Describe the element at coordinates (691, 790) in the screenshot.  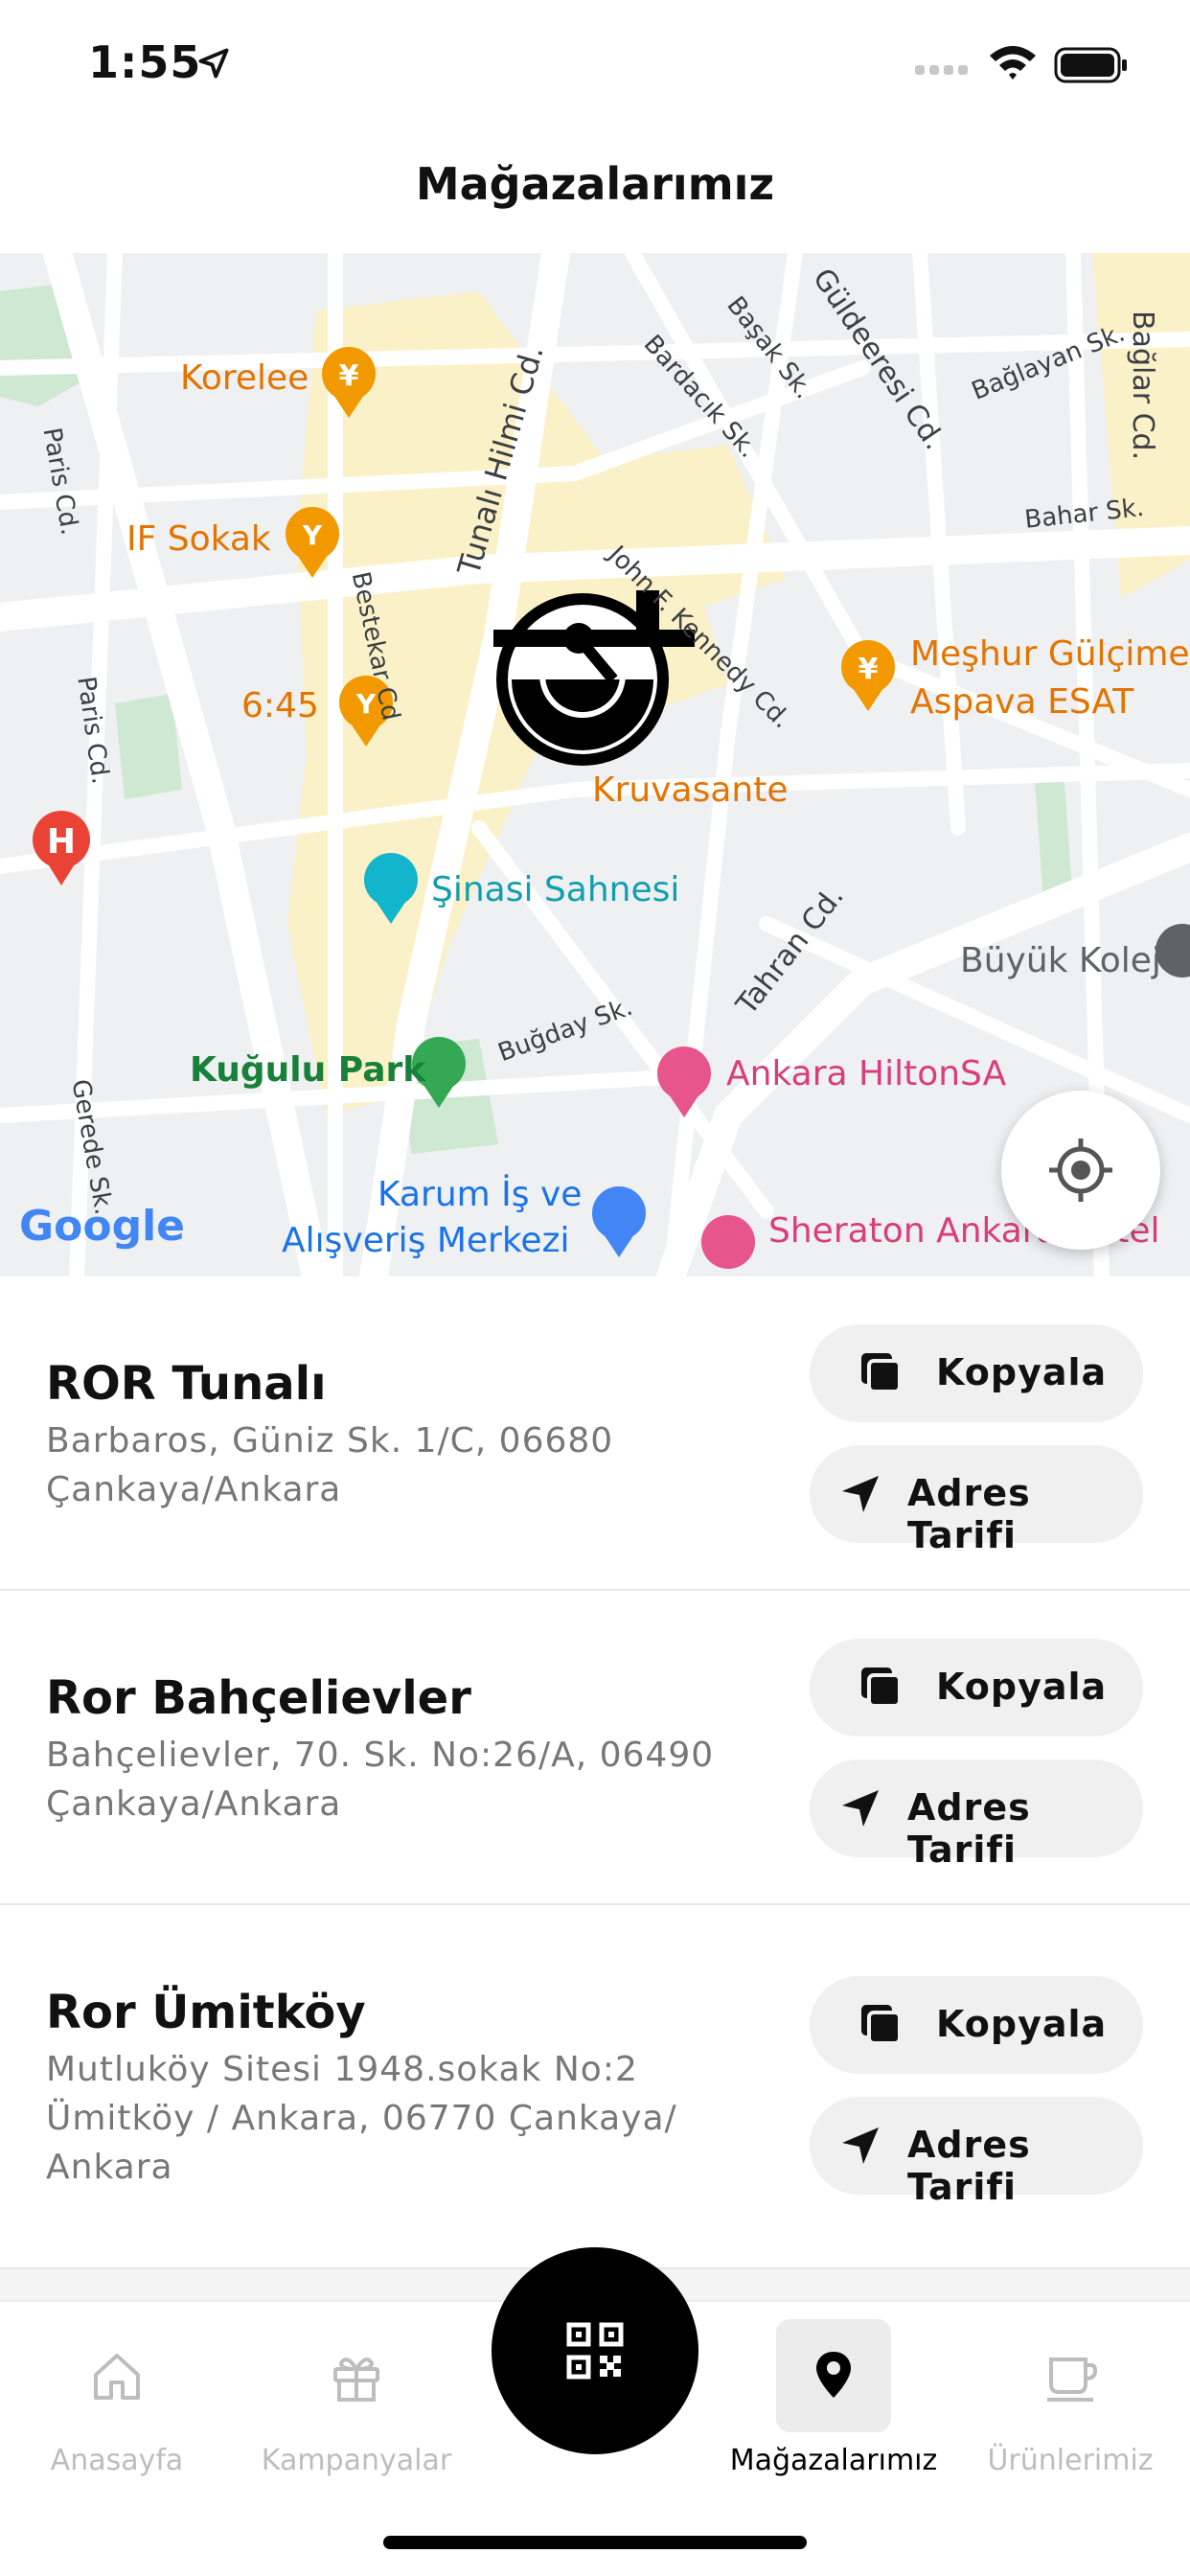
I see `map-poi-label: Kruvasante` at that location.